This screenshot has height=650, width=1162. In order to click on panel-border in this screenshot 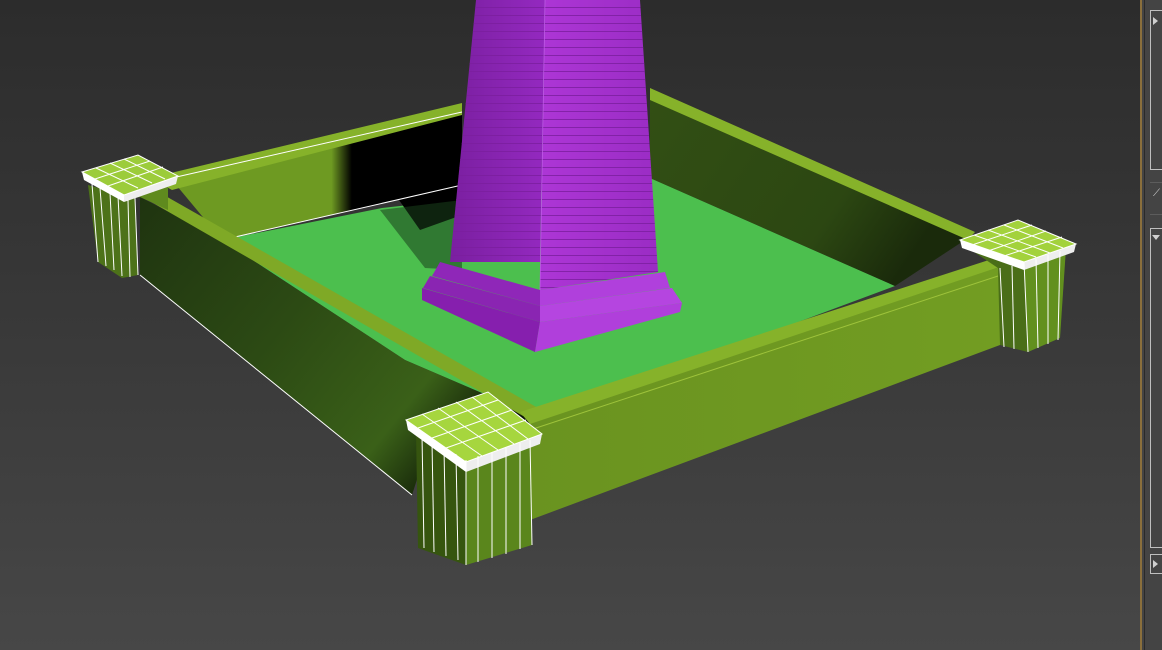, I will do `click(1144, 325)`.